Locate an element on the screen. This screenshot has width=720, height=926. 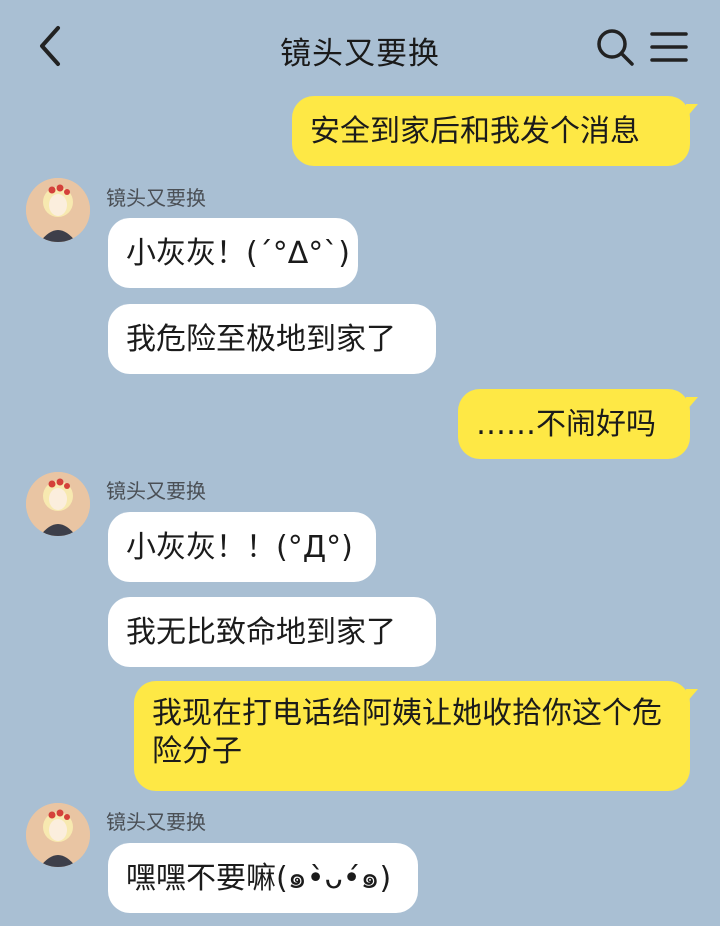
message-text: ……不闹好吗 is located at coordinates (566, 424).